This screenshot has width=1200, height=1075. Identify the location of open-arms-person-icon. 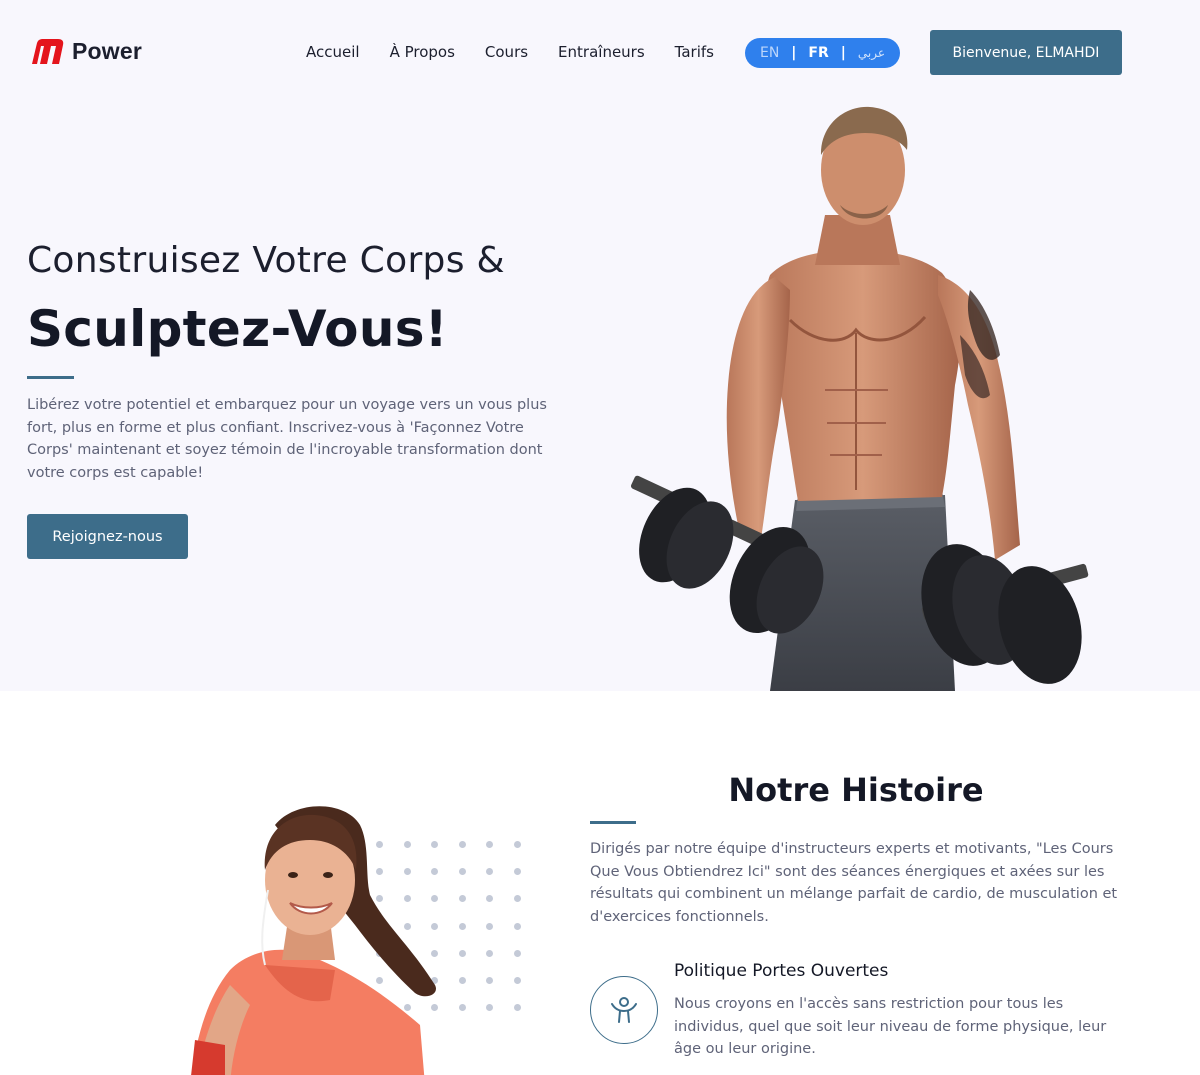
(624, 1010).